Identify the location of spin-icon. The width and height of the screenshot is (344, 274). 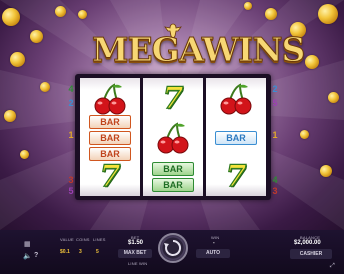
(173, 247).